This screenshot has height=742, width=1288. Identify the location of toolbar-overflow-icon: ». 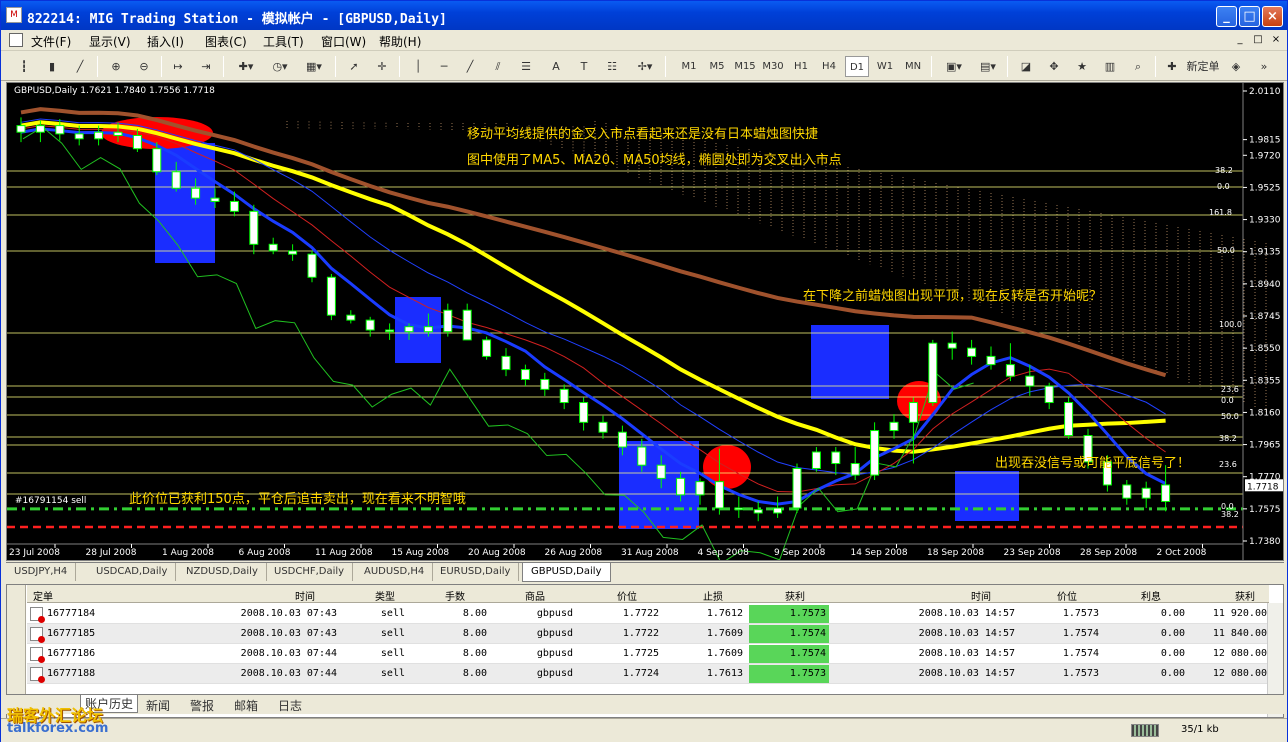
(1264, 66).